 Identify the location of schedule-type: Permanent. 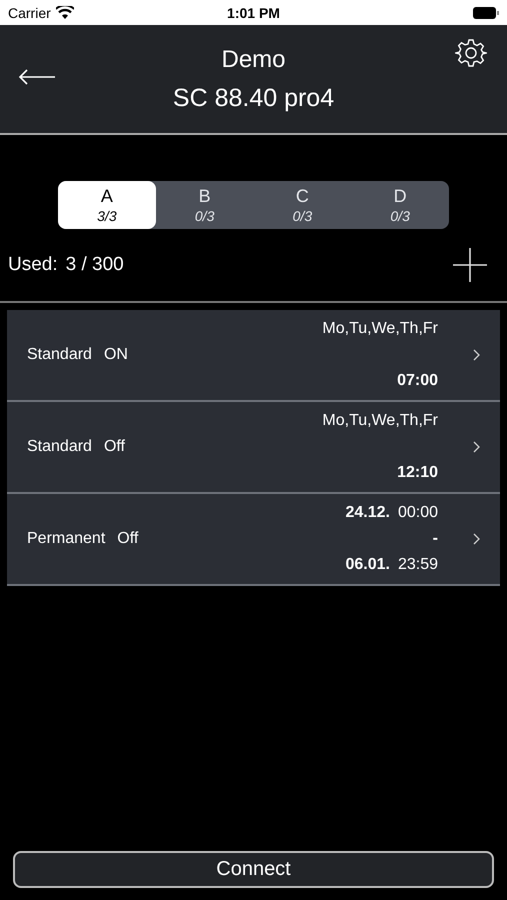
(66, 539).